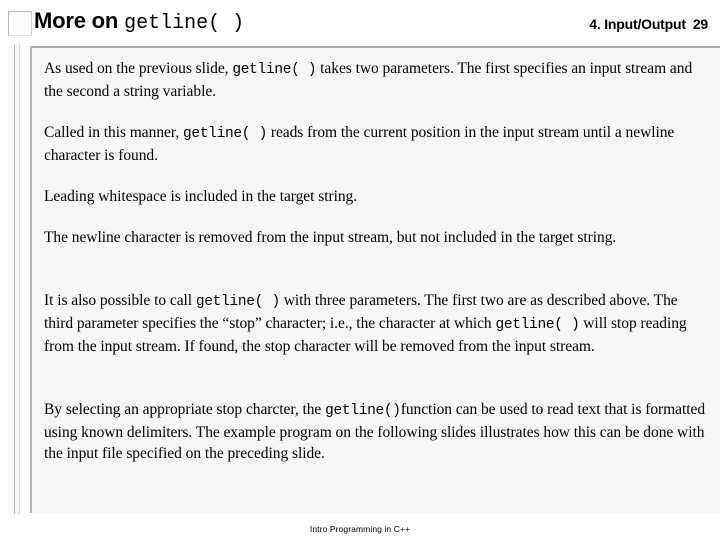 The width and height of the screenshot is (720, 540). What do you see at coordinates (360, 22) in the screenshot?
I see `slide-header: More on getline( ) 4. Input/Output 29` at bounding box center [360, 22].